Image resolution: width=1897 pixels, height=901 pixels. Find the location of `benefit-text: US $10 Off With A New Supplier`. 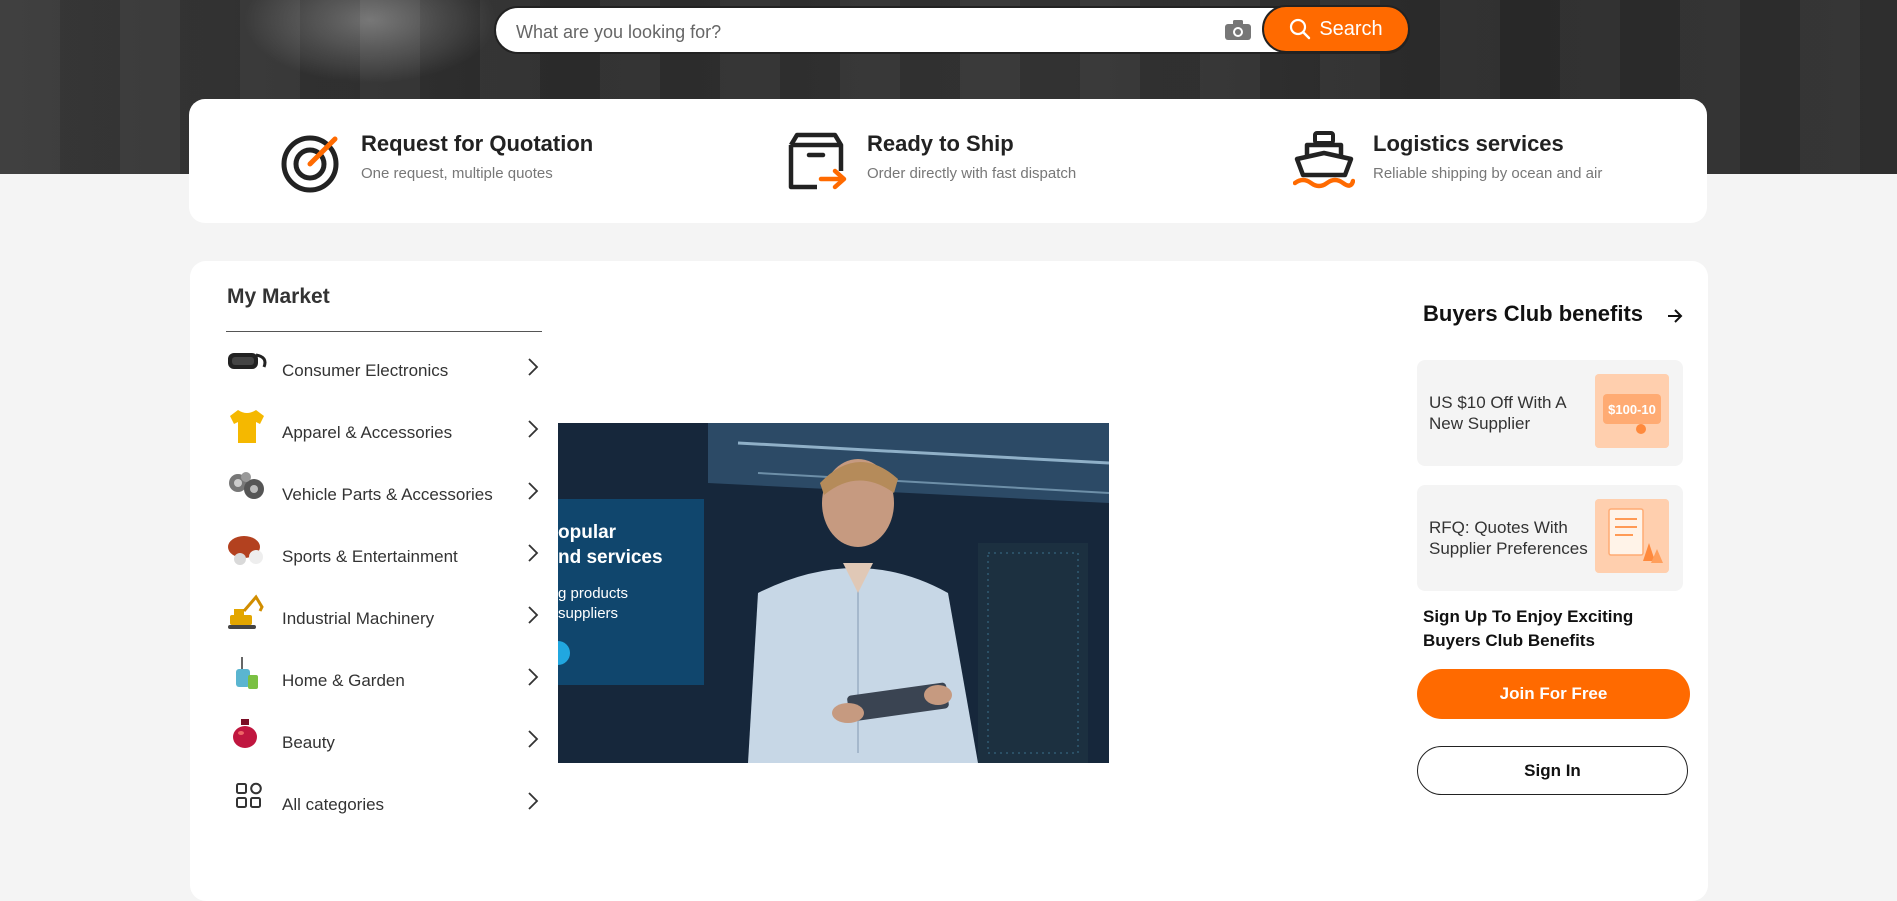

benefit-text: US $10 Off With A New Supplier is located at coordinates (1497, 413).